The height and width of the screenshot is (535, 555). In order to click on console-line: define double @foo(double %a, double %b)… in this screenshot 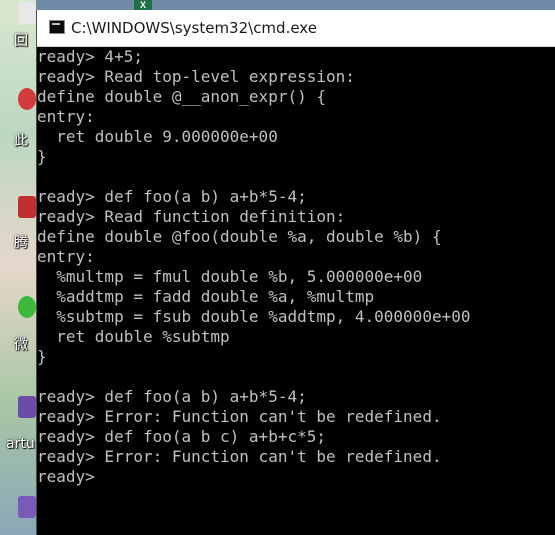, I will do `click(239, 236)`.